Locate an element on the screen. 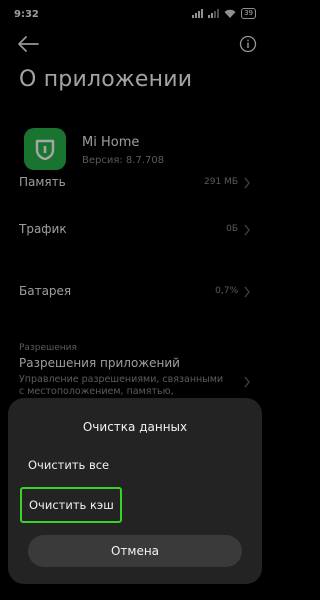 Image resolution: width=320 pixels, height=600 pixels. clear-cache-option: Очистить кэш is located at coordinates (71, 505).